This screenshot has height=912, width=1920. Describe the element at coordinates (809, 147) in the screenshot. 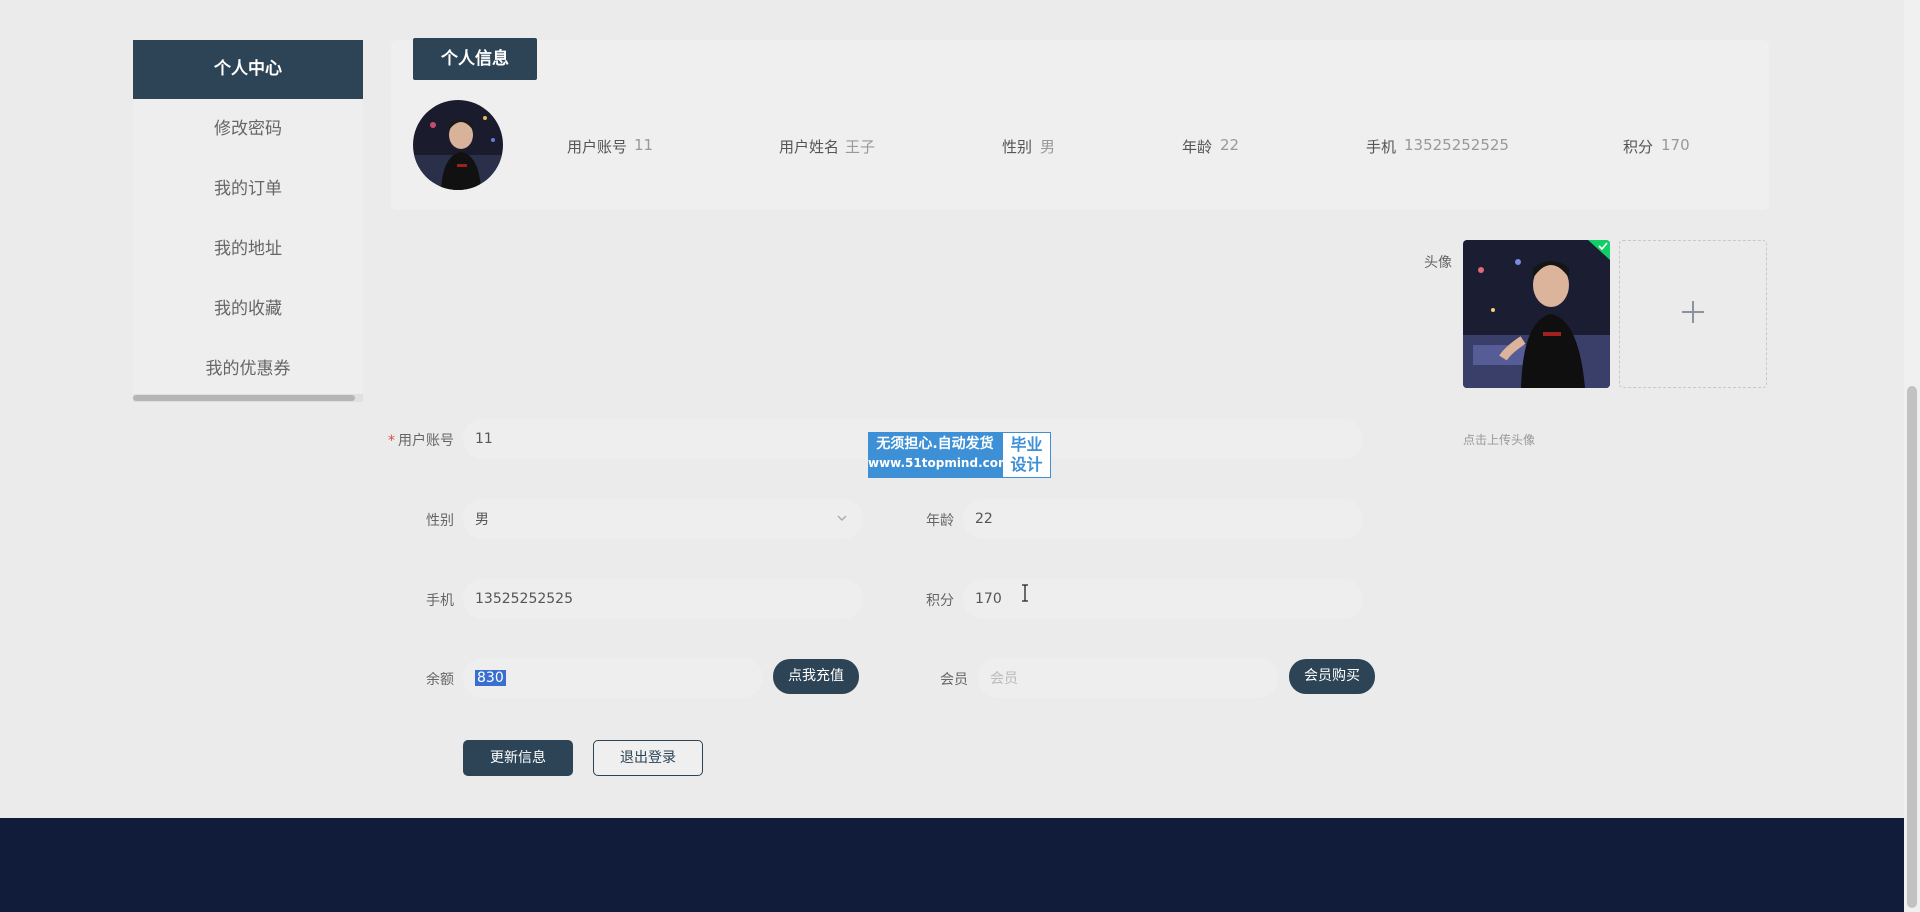

I see `info-name-label: 用户姓名` at that location.